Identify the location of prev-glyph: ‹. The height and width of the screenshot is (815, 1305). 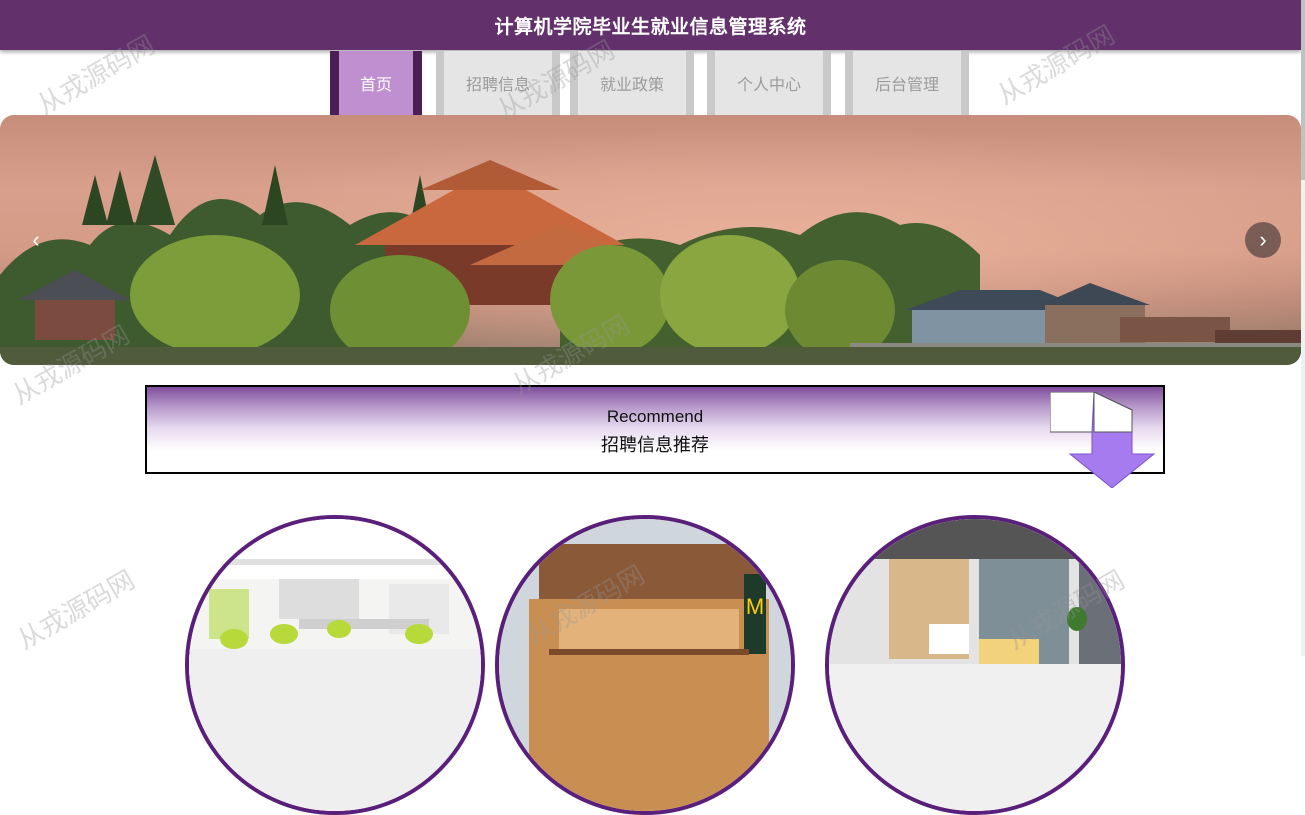
(36, 239).